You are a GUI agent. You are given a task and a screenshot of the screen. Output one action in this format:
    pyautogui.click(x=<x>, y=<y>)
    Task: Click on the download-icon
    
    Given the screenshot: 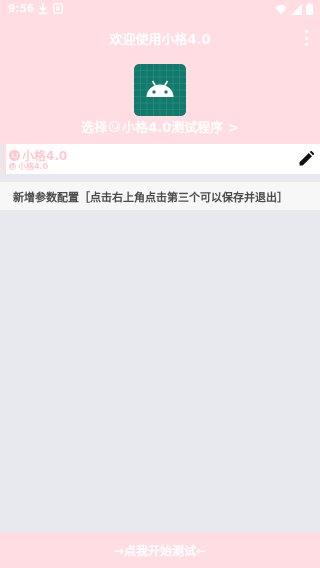 What is the action you would take?
    pyautogui.click(x=43, y=9)
    